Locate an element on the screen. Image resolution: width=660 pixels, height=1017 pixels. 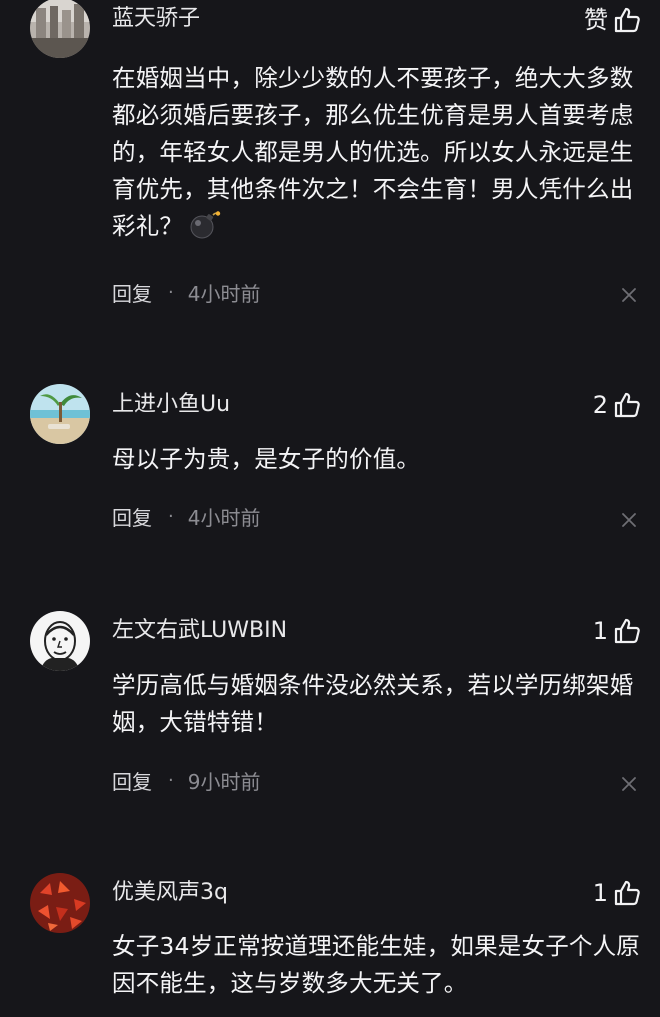
comment-meta: 回复 · 9小时前 is located at coordinates (186, 780).